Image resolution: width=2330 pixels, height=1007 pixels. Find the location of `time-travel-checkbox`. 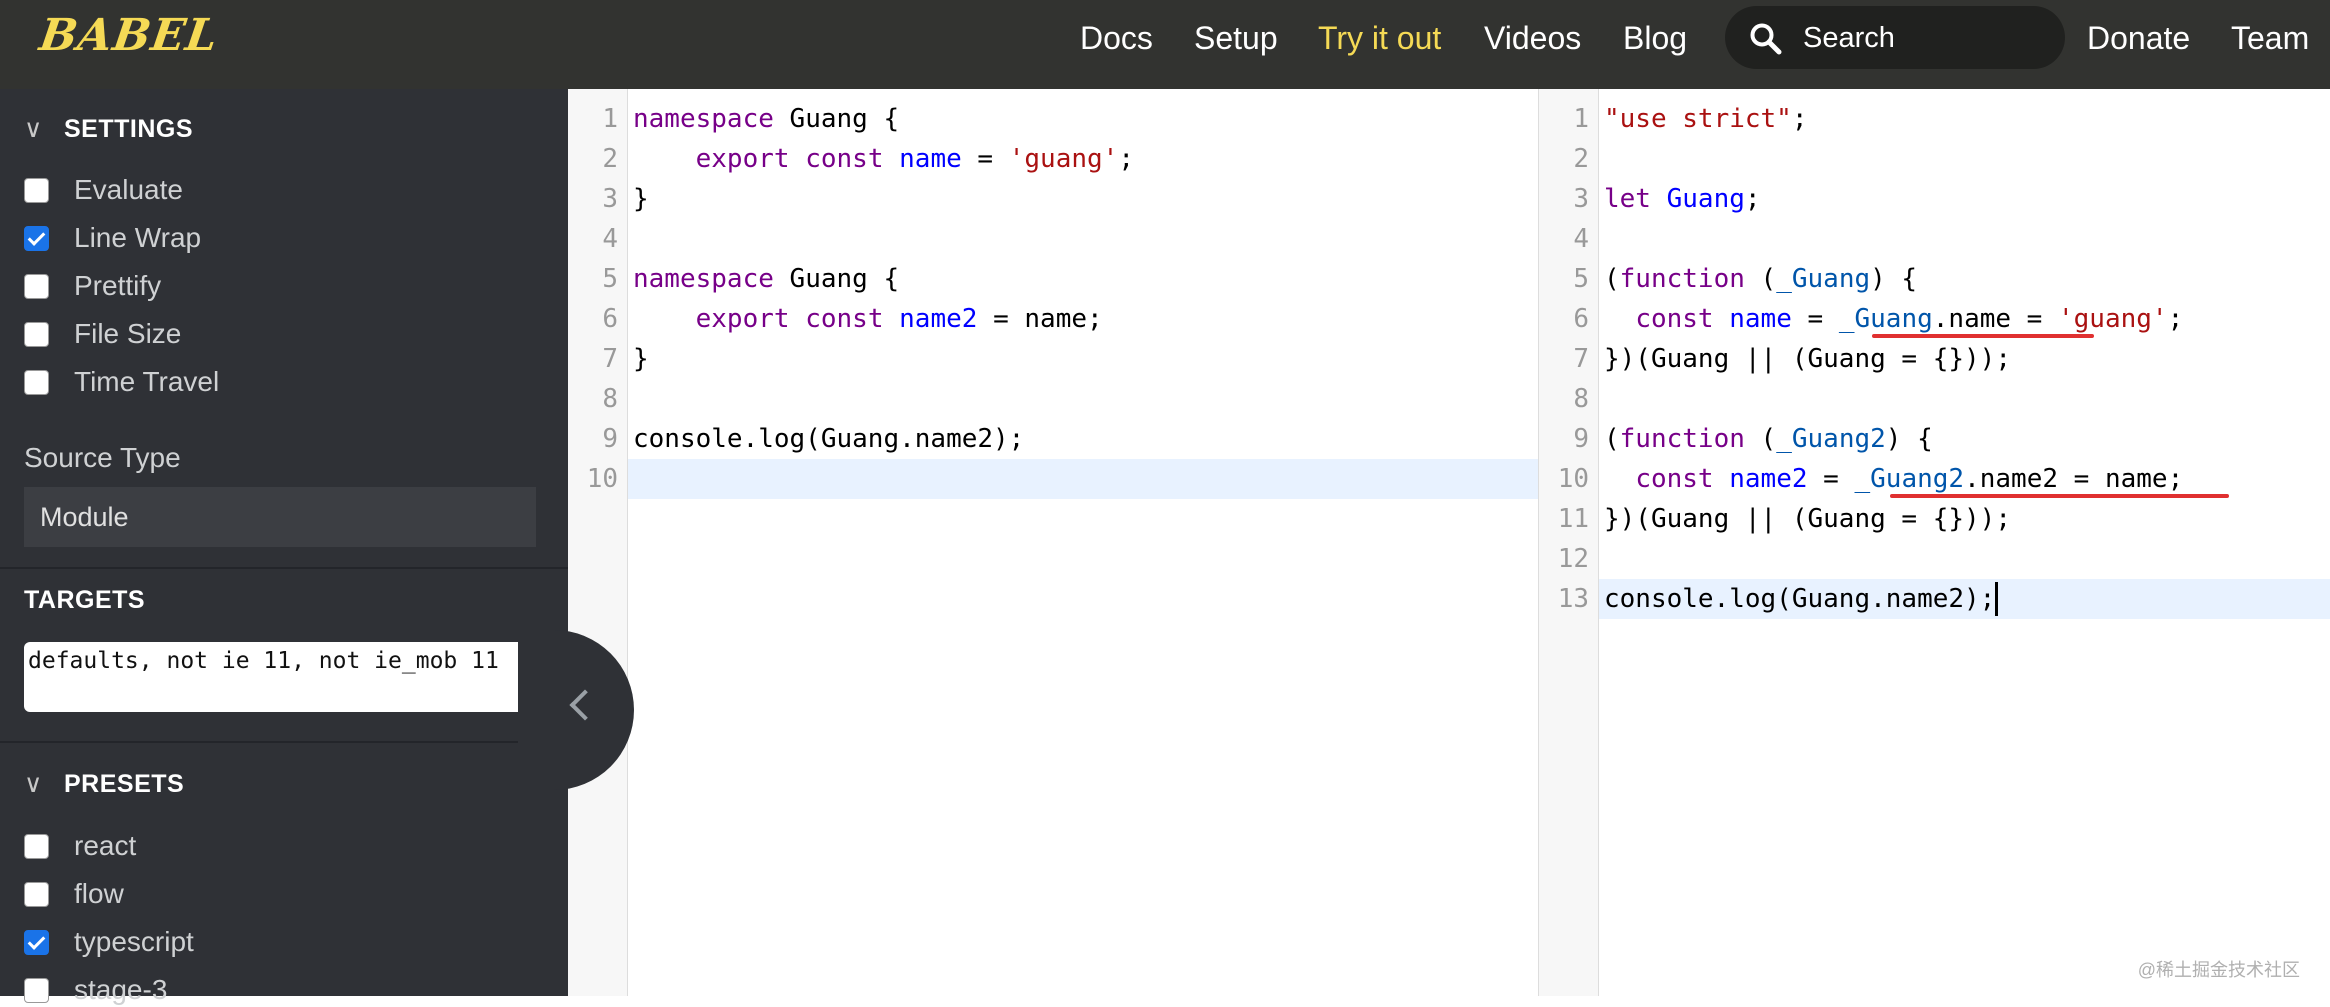

time-travel-checkbox is located at coordinates (36, 382).